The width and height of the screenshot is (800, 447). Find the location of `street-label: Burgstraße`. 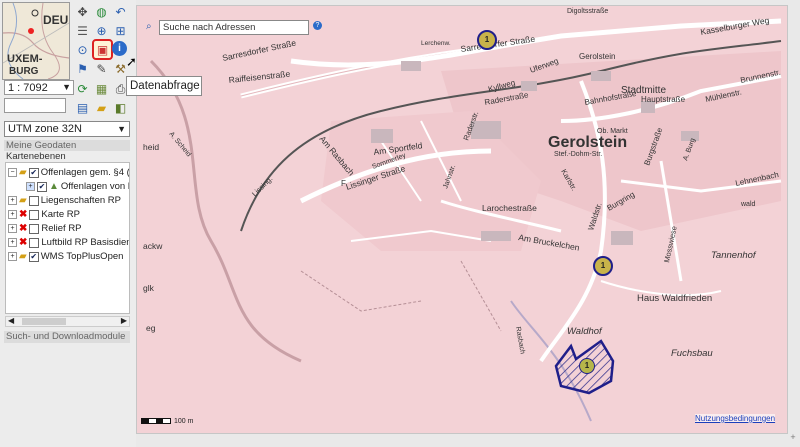

street-label: Burgstraße is located at coordinates (653, 146).